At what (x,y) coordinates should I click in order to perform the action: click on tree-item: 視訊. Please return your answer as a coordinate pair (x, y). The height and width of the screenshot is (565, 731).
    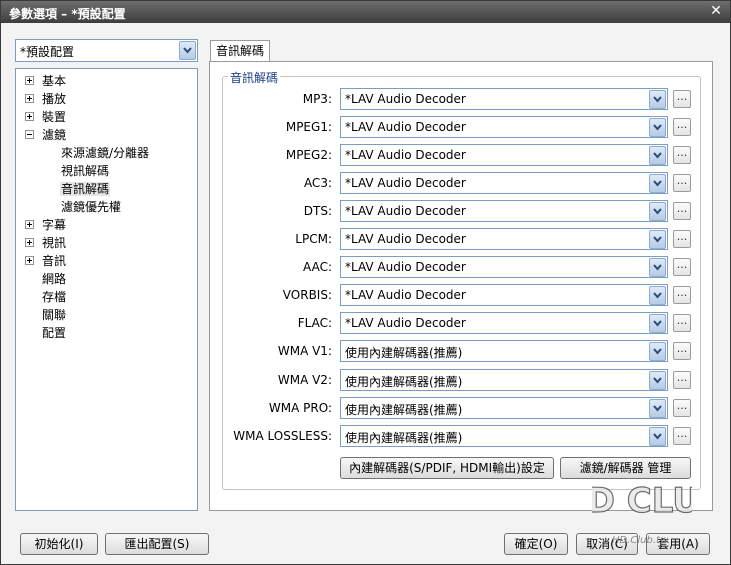
    Looking at the image, I should click on (46, 243).